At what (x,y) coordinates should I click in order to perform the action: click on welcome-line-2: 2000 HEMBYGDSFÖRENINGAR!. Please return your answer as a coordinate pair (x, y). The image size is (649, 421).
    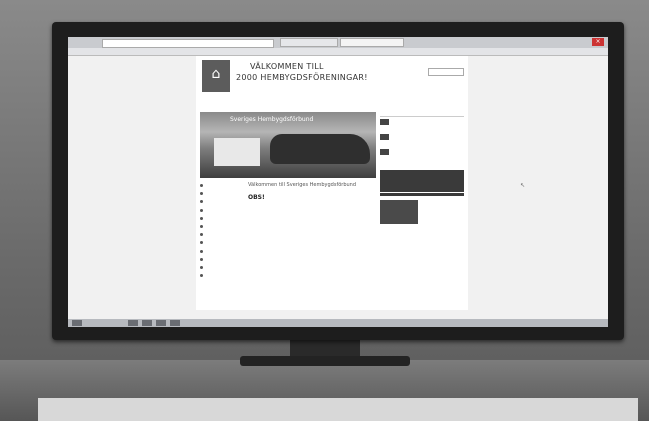
    Looking at the image, I should click on (302, 77).